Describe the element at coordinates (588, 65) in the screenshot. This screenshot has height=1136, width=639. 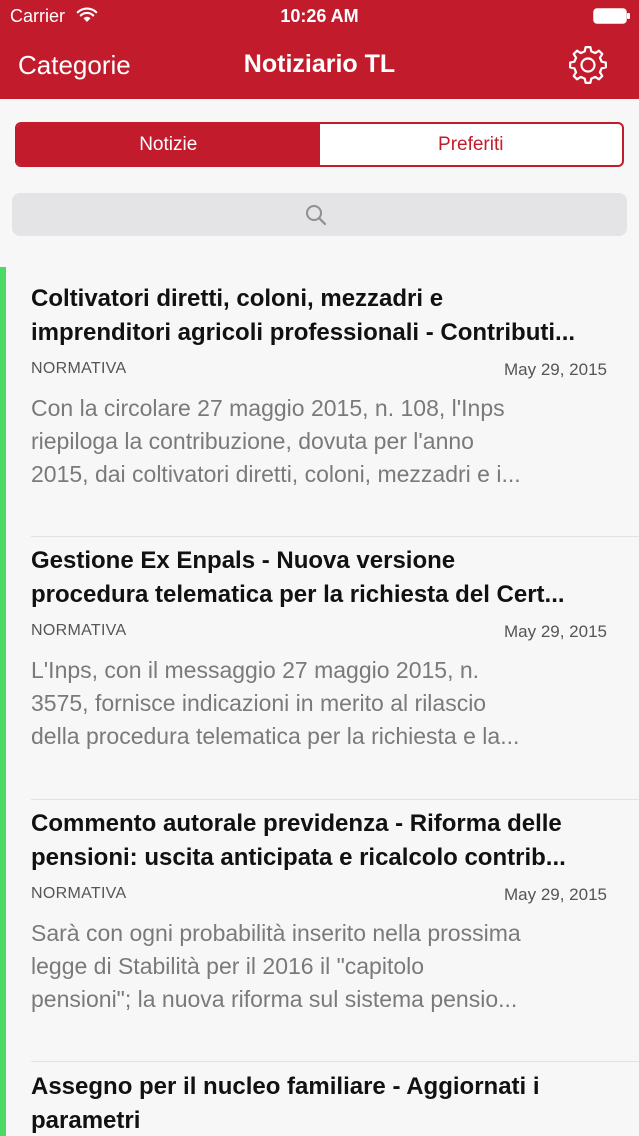
I see `gear-icon` at that location.